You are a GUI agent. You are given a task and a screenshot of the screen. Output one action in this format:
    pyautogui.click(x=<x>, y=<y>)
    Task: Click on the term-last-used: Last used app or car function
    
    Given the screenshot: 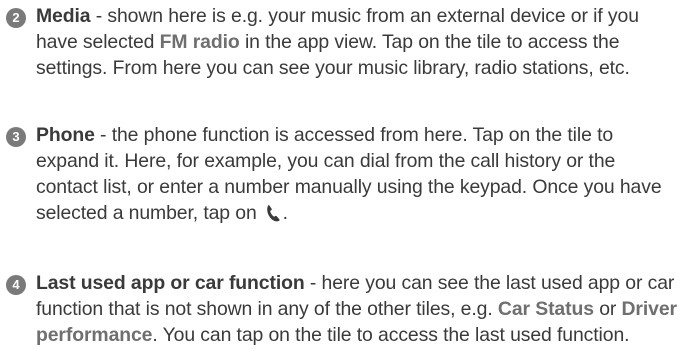 What is the action you would take?
    pyautogui.click(x=170, y=283)
    